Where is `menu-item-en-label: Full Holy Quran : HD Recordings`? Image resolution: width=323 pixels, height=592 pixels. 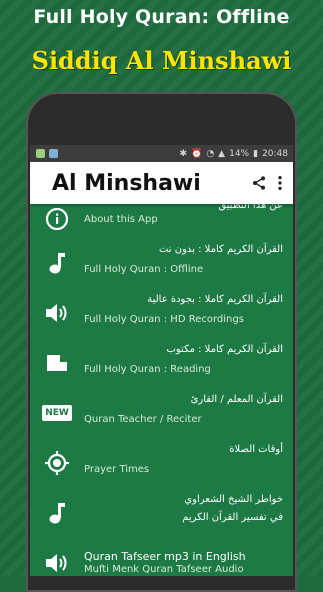
menu-item-en-label: Full Holy Quran : HD Recordings is located at coordinates (164, 319).